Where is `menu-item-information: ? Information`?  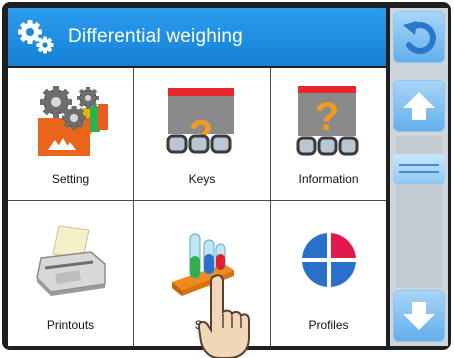 menu-item-information: ? Information is located at coordinates (328, 134).